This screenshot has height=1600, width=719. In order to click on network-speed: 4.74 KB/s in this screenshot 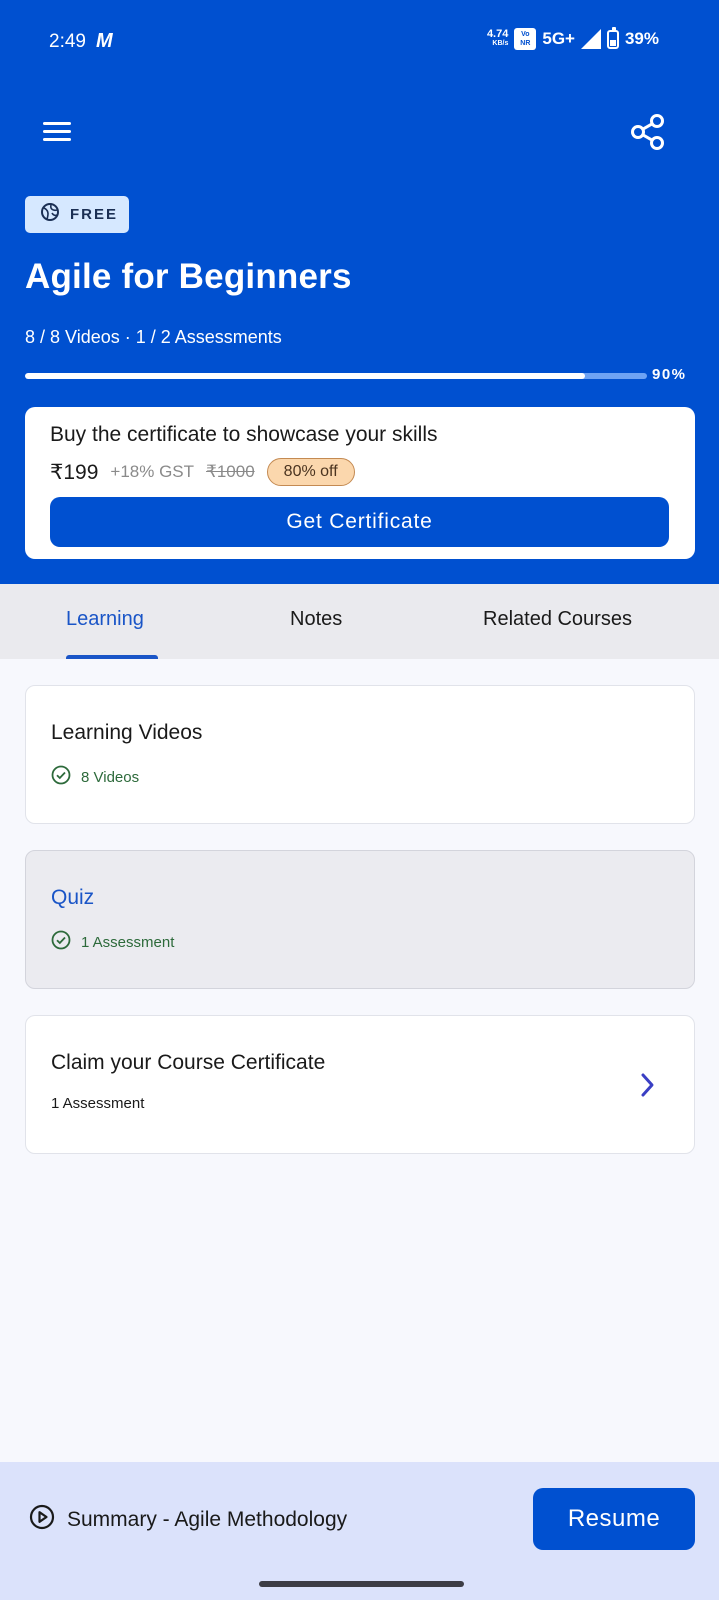, I will do `click(497, 39)`.